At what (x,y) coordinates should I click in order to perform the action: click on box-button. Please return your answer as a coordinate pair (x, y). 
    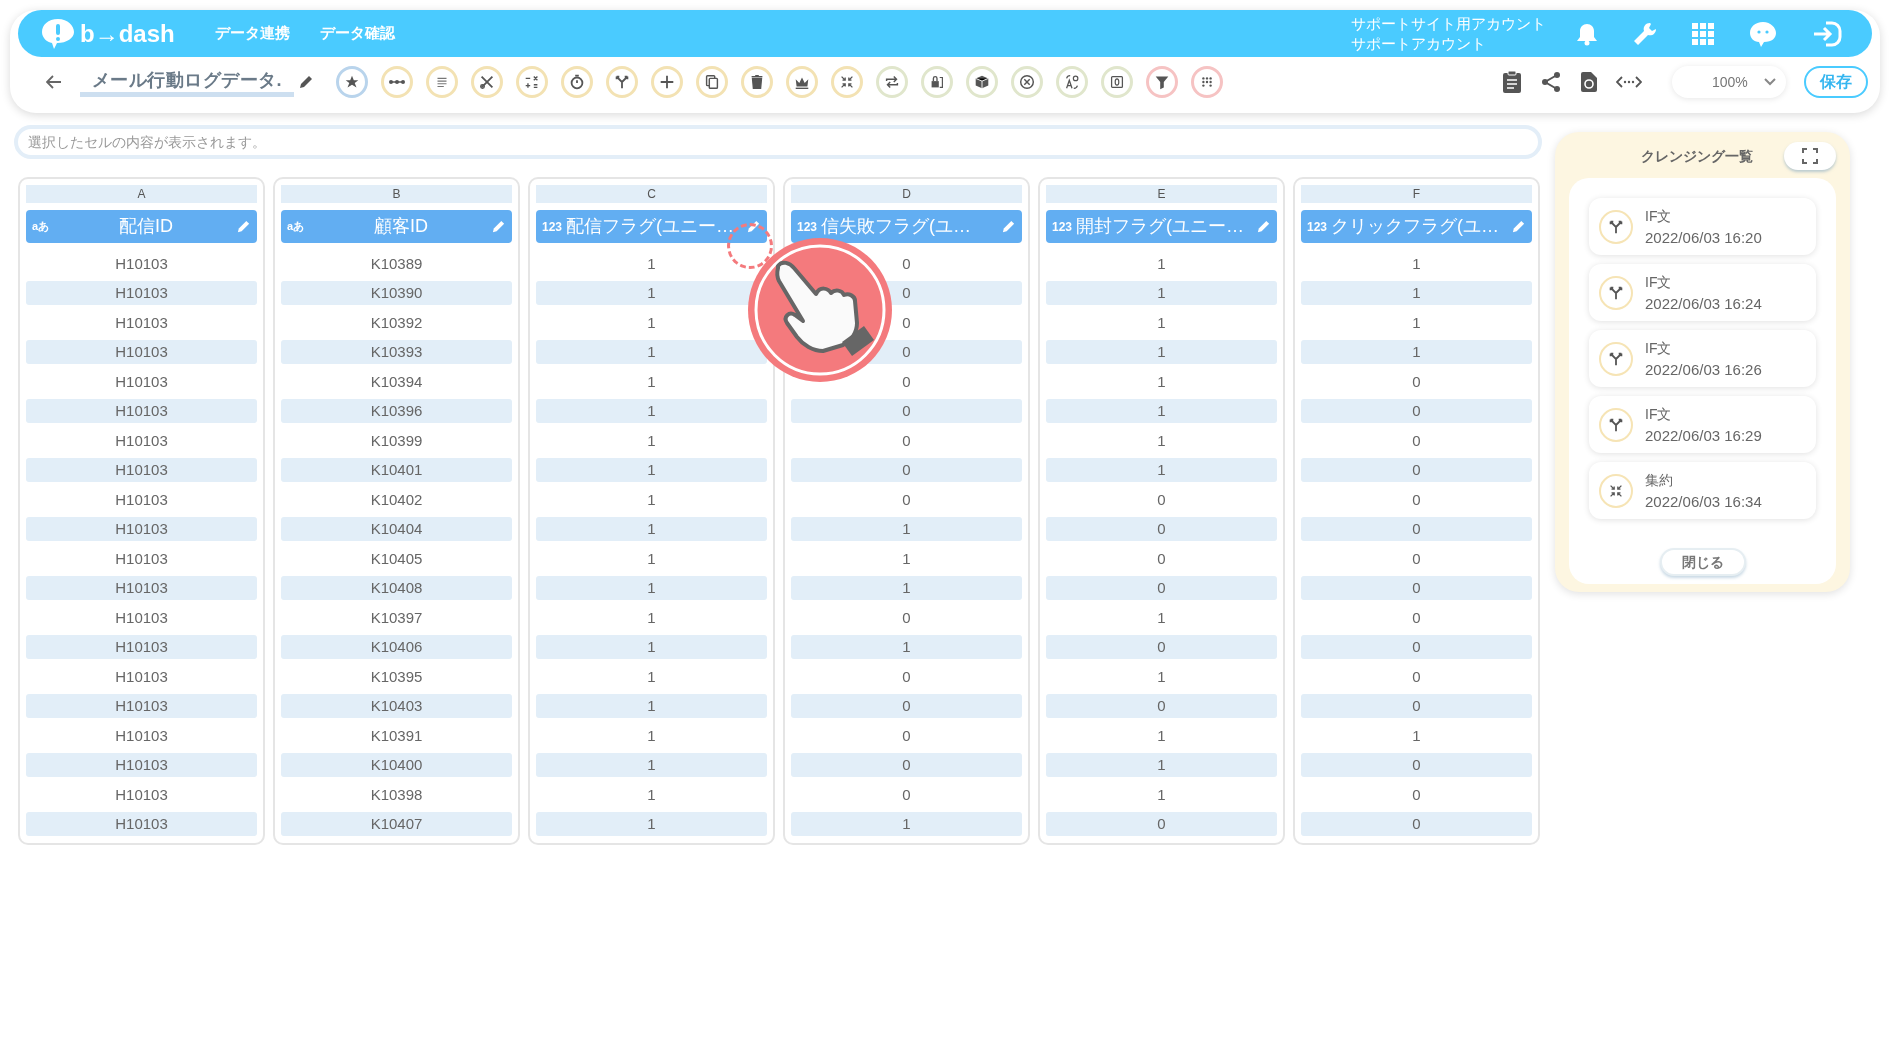
    Looking at the image, I should click on (981, 82).